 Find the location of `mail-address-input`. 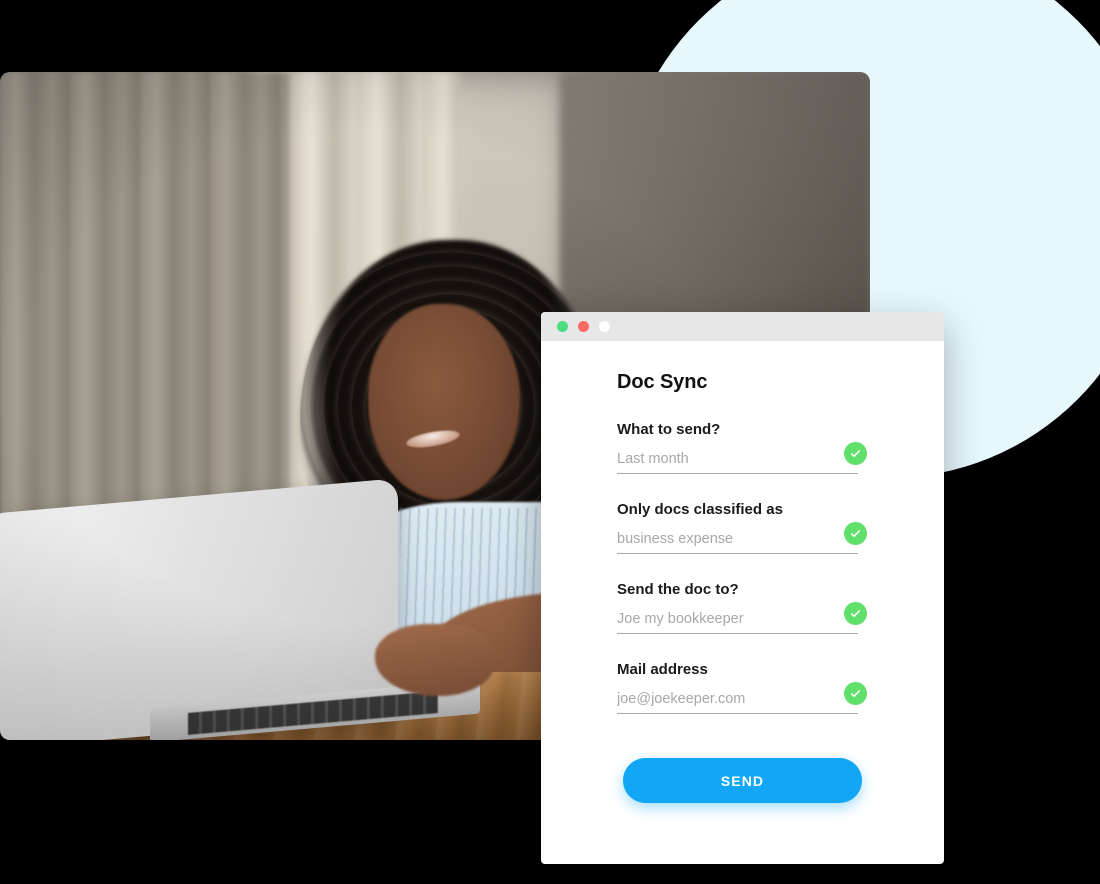

mail-address-input is located at coordinates (714, 699).